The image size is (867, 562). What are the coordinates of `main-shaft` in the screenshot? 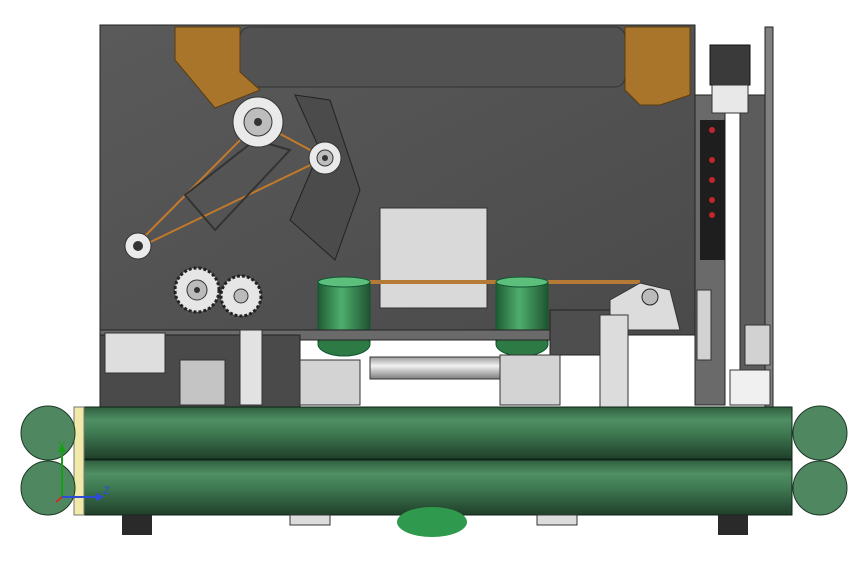 It's located at (435, 368).